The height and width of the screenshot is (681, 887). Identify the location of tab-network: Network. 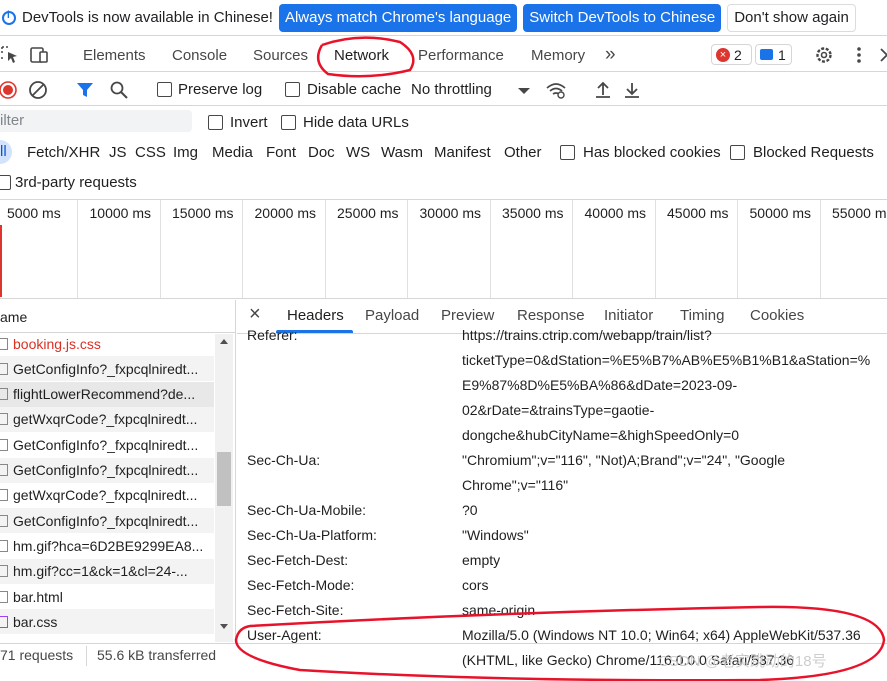
(361, 55).